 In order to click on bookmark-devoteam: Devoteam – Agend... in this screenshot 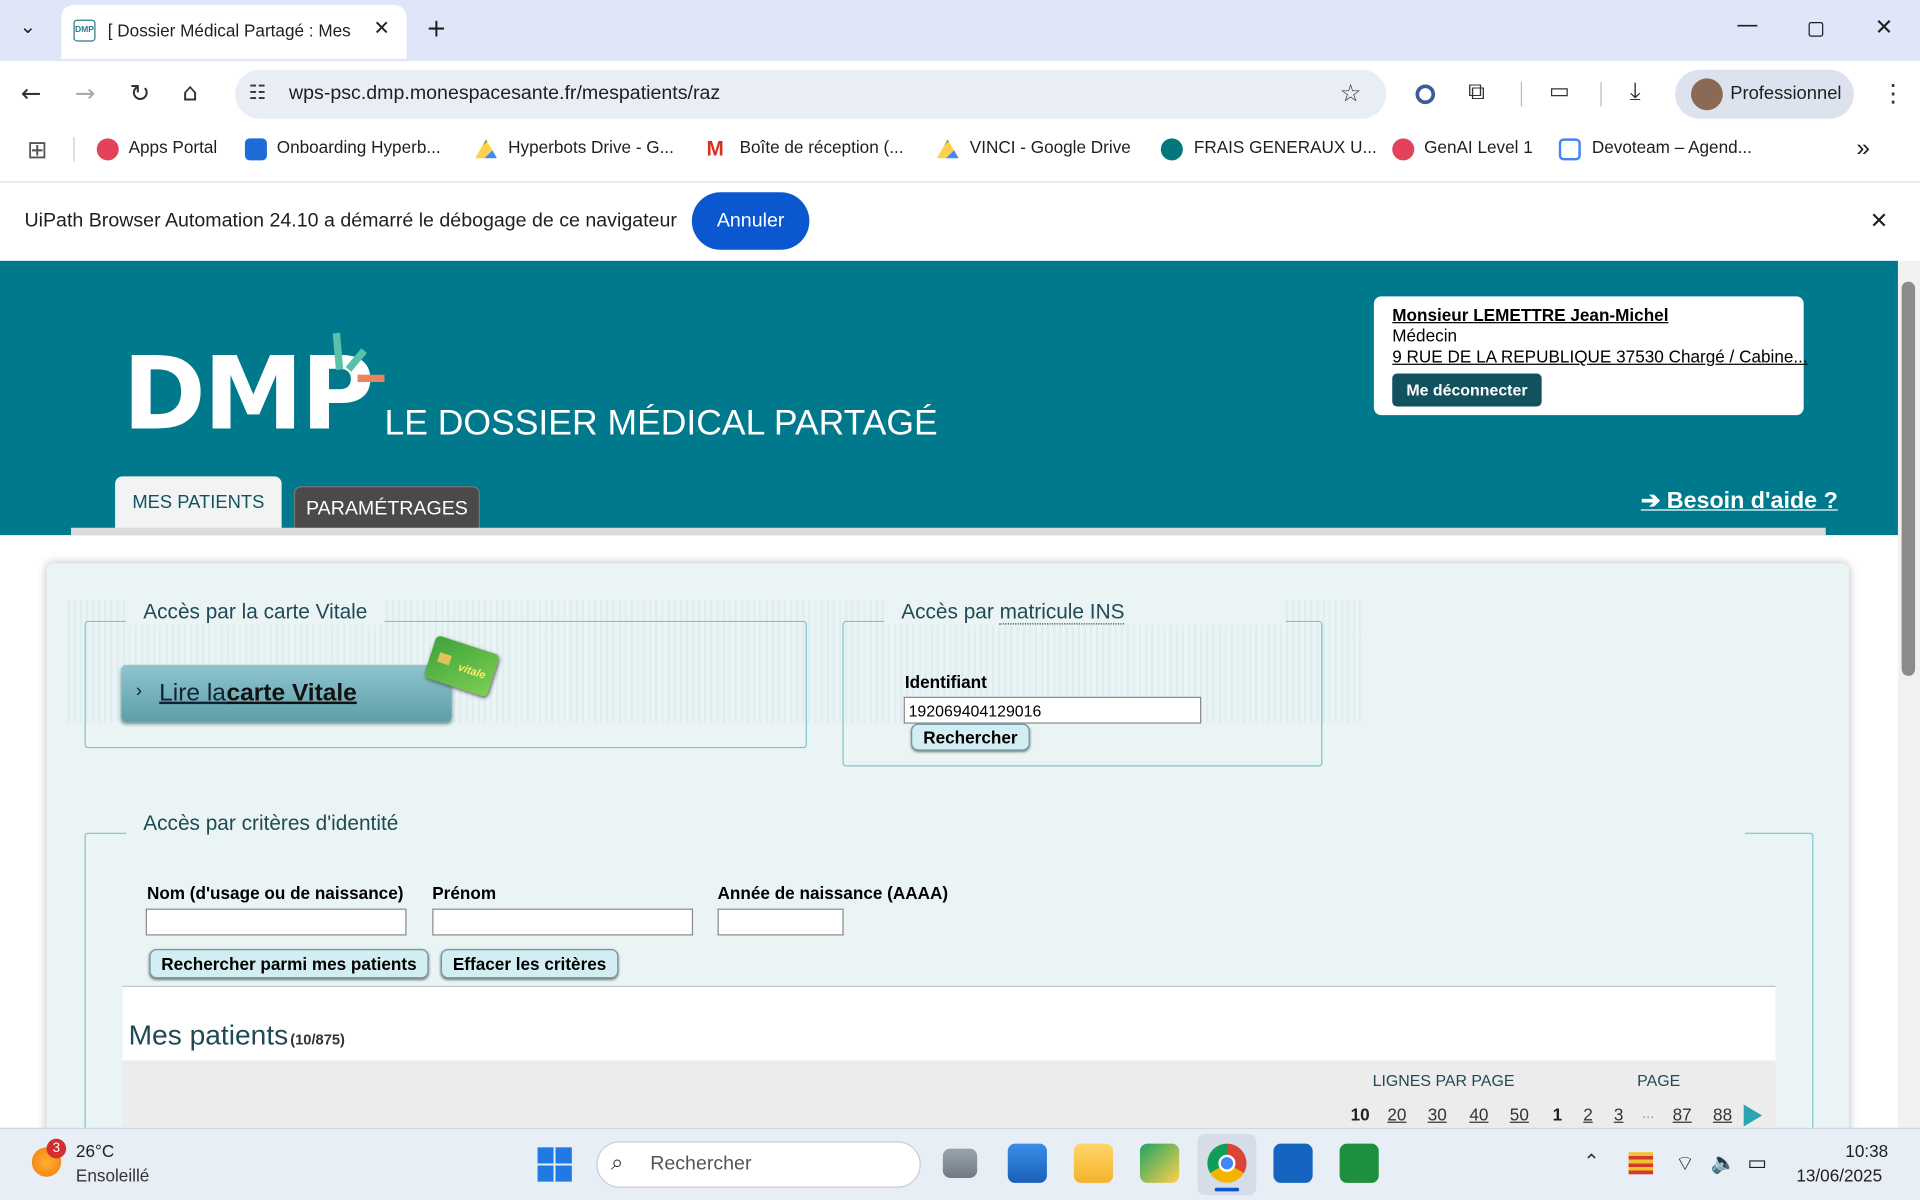, I will do `click(1672, 147)`.